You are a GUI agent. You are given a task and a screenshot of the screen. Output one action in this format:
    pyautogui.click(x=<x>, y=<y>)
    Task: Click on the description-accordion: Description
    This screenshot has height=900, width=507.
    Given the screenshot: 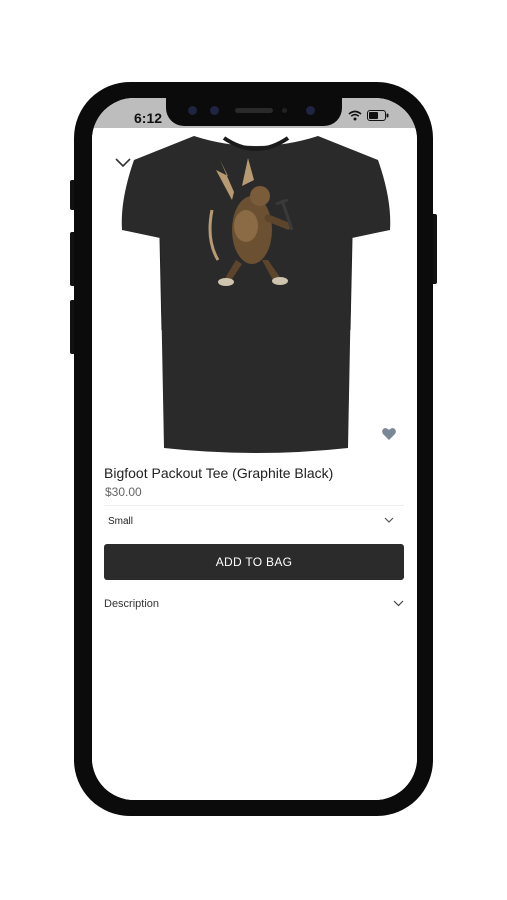 What is the action you would take?
    pyautogui.click(x=255, y=604)
    